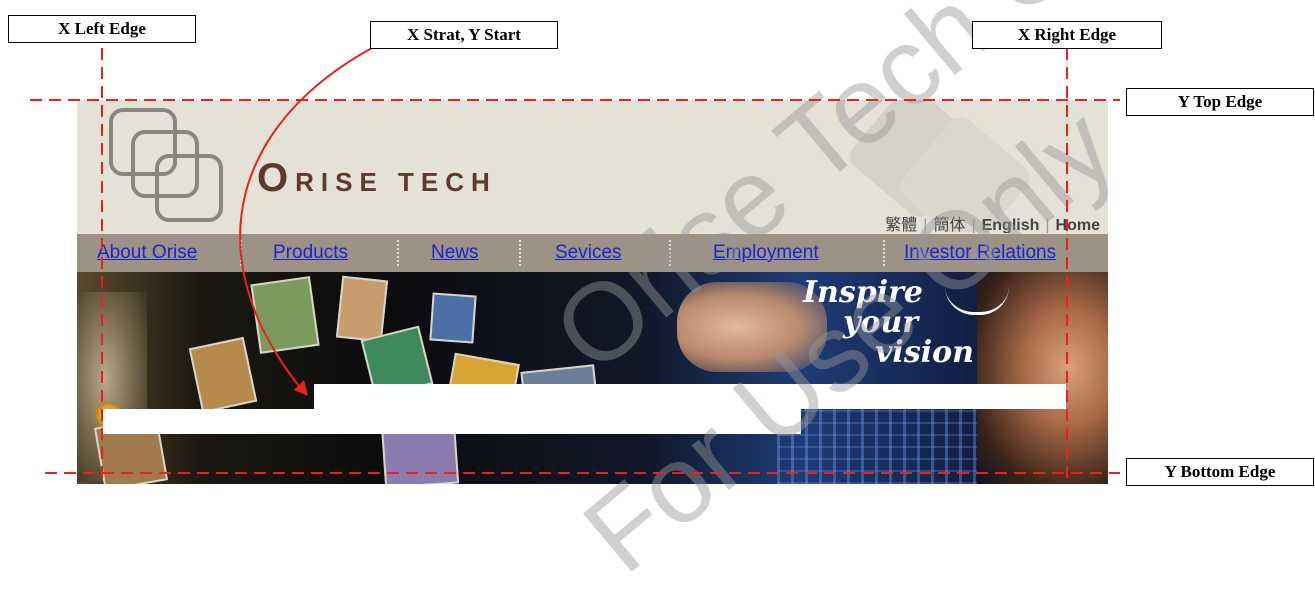 The height and width of the screenshot is (597, 1315). What do you see at coordinates (464, 35) in the screenshot?
I see `label-x-start-y-start: X Strat, Y Start` at bounding box center [464, 35].